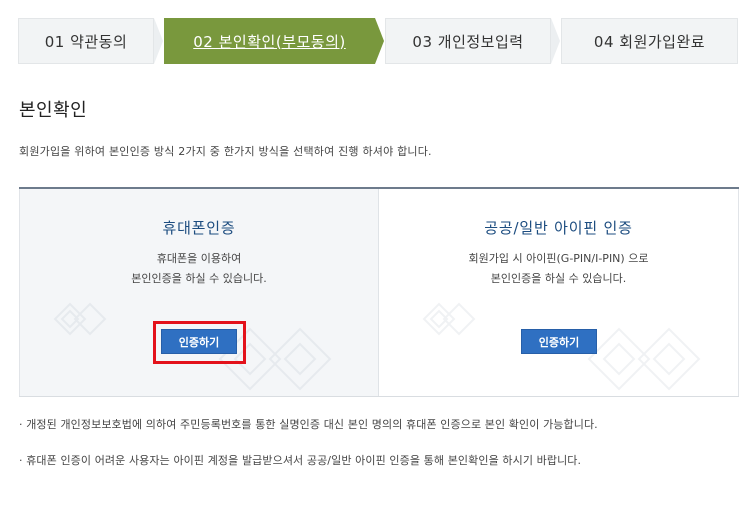  I want to click on step-identity-label: 02 본인확인(부모동의), so click(269, 41).